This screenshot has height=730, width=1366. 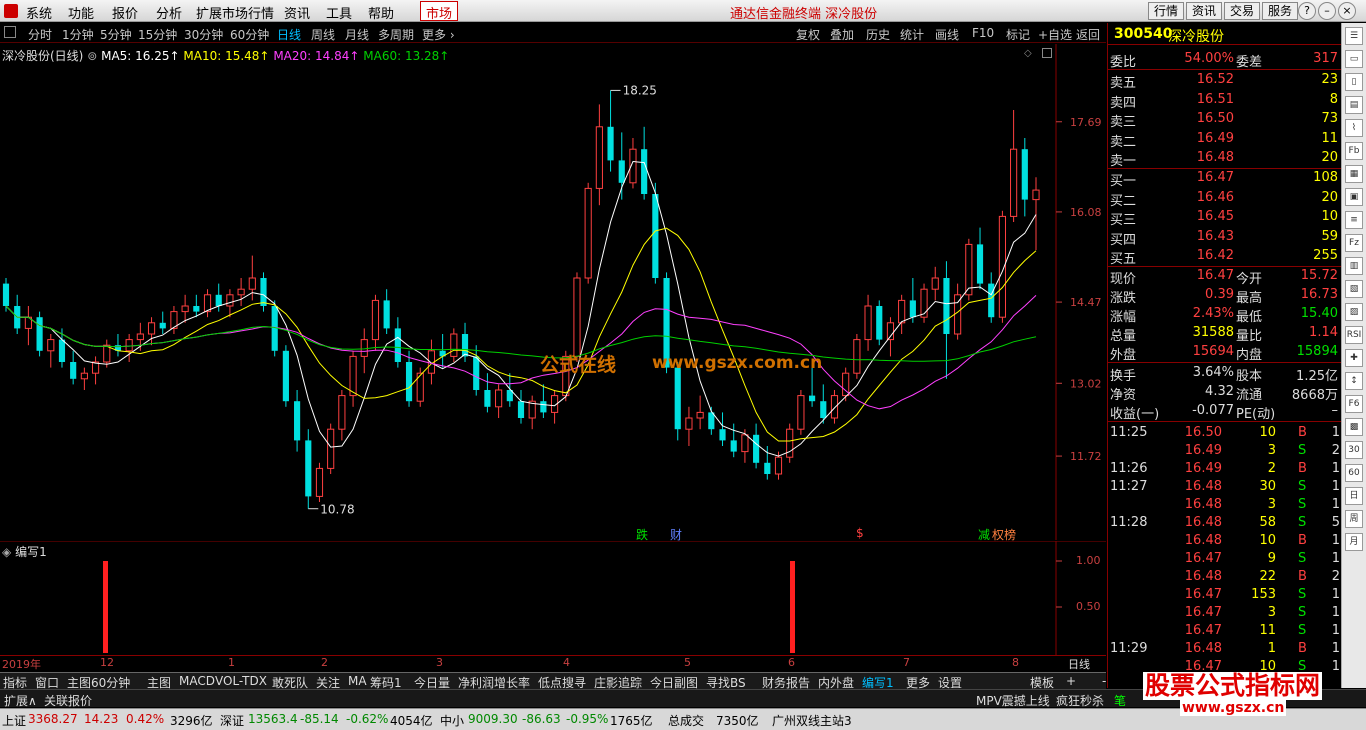 What do you see at coordinates (1018, 34) in the screenshot?
I see `tool-biaoji: 标记` at bounding box center [1018, 34].